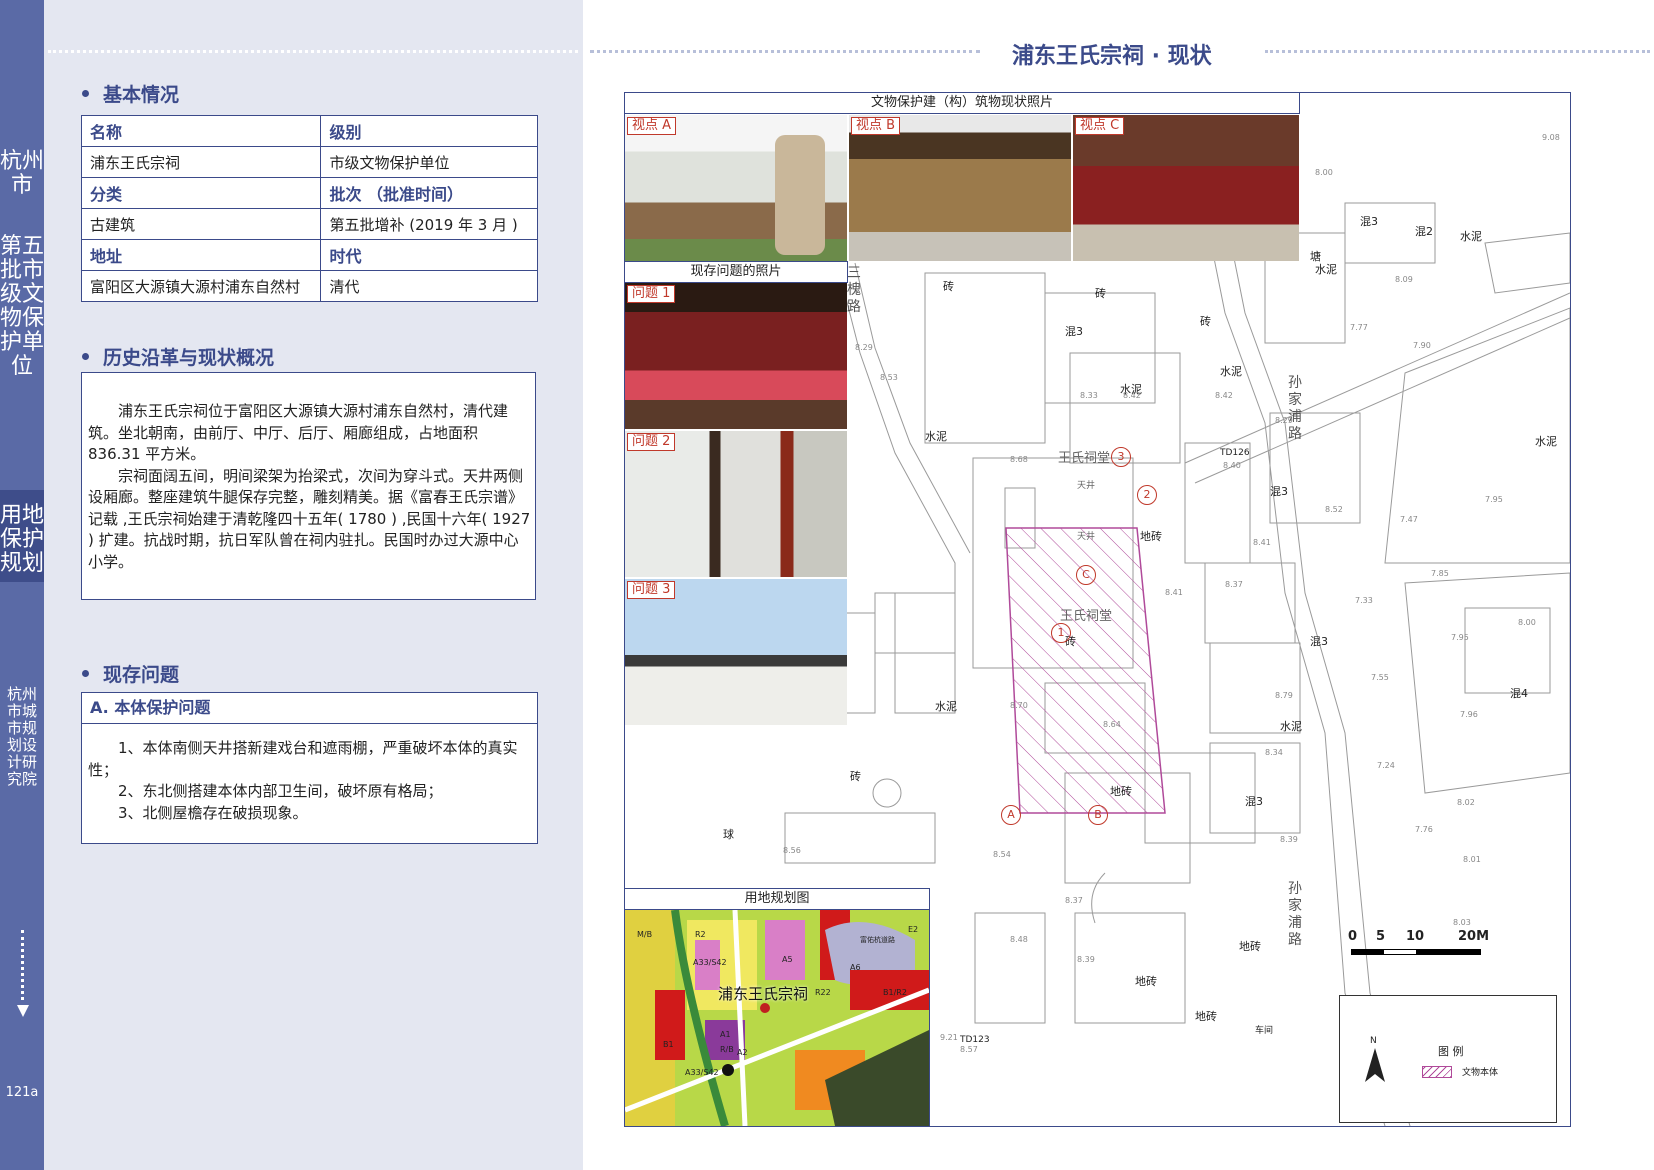 The height and width of the screenshot is (1170, 1654). I want to click on elevation-label: 9.08, so click(1551, 137).